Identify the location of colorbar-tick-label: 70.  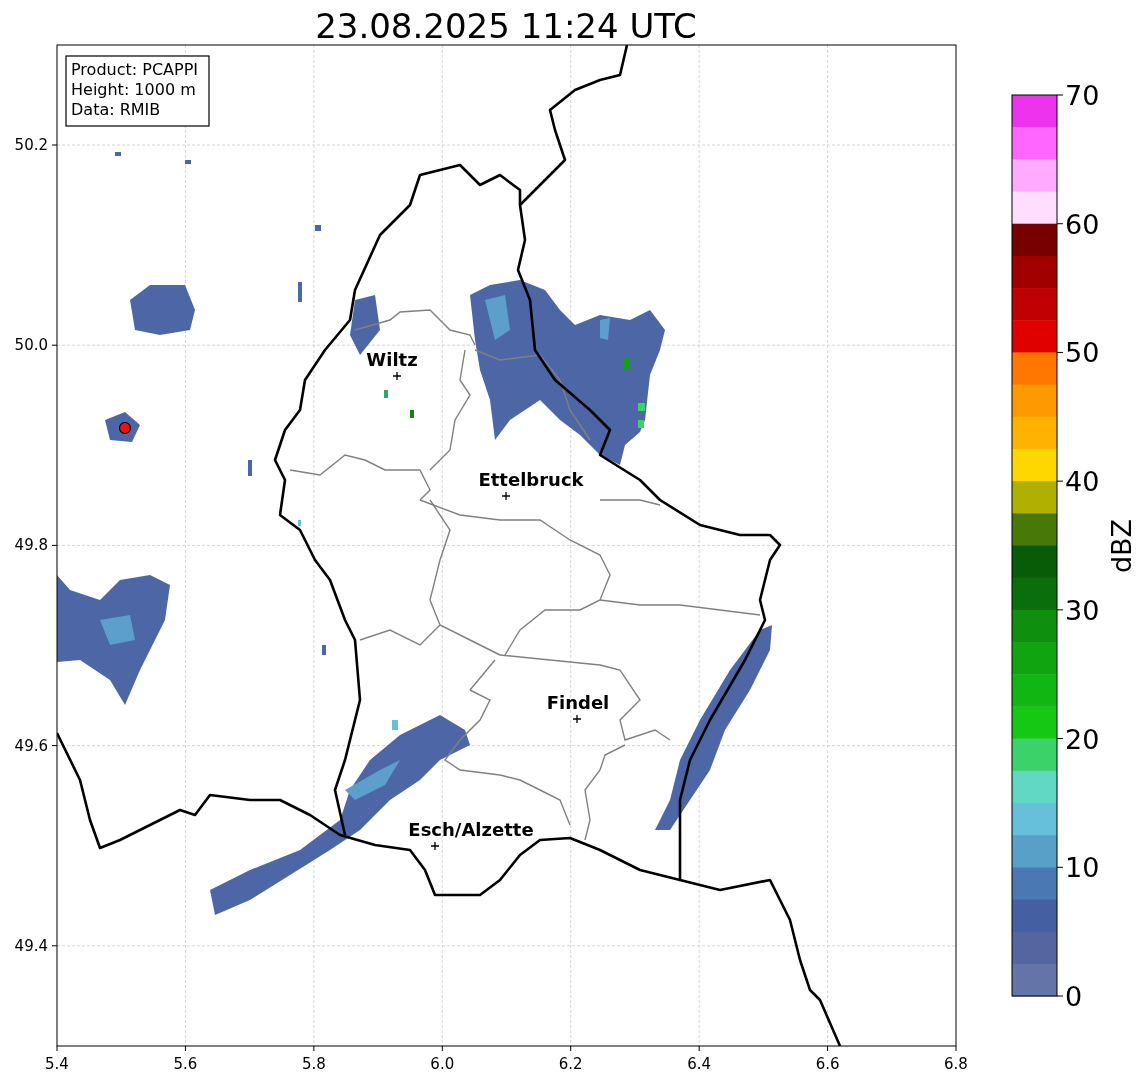
(1082, 95).